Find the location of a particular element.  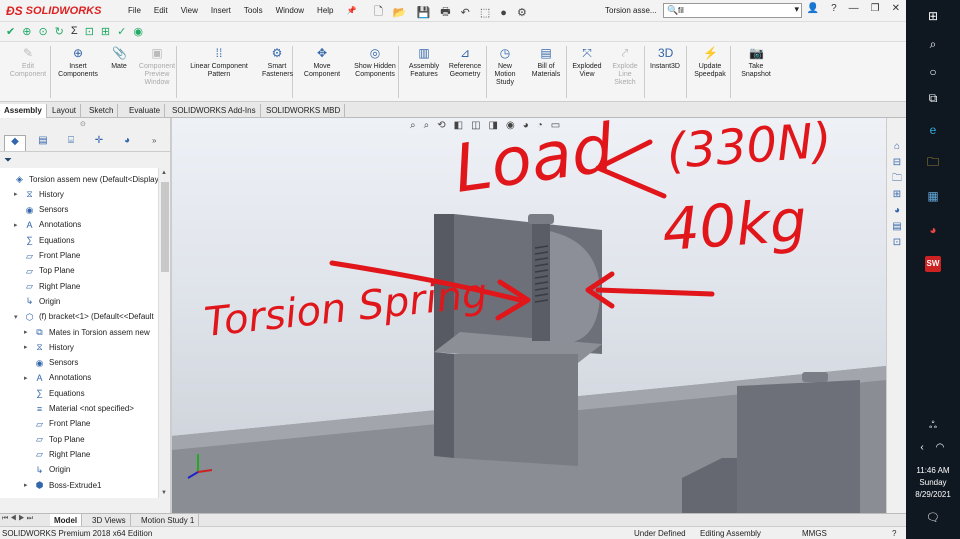

tab-layout: Layout is located at coordinates (65, 111).